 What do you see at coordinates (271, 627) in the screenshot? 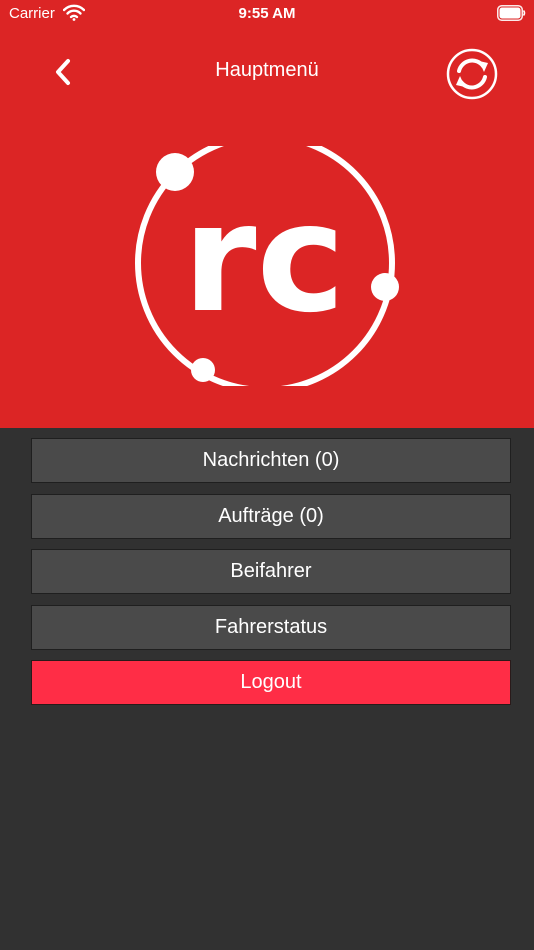
I see `driver-status-button: Fahrerstatus` at bounding box center [271, 627].